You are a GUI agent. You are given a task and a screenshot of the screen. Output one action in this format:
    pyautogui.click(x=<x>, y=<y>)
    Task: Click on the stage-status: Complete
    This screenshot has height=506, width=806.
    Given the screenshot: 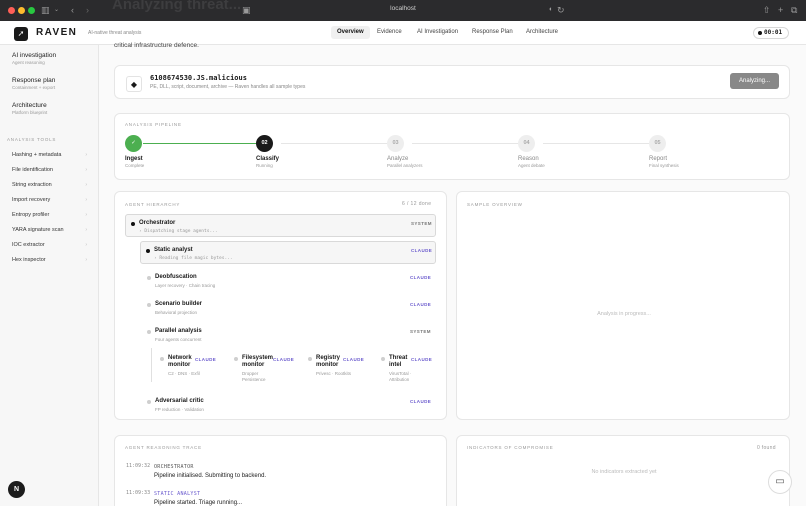 What is the action you would take?
    pyautogui.click(x=135, y=165)
    